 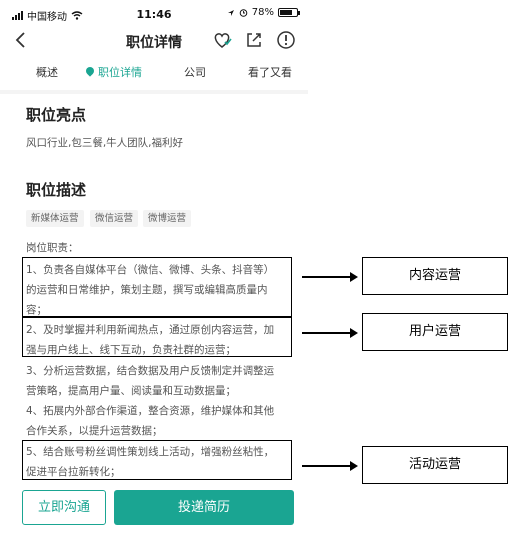 What do you see at coordinates (289, 12) in the screenshot?
I see `battery-icon` at bounding box center [289, 12].